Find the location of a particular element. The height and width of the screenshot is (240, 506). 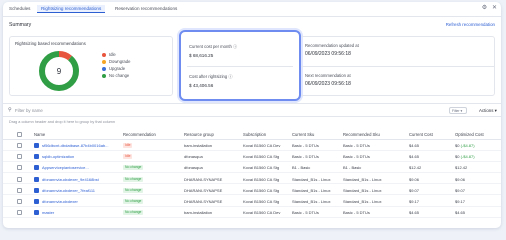

current-cost-cell: $9.17 is located at coordinates (414, 201).